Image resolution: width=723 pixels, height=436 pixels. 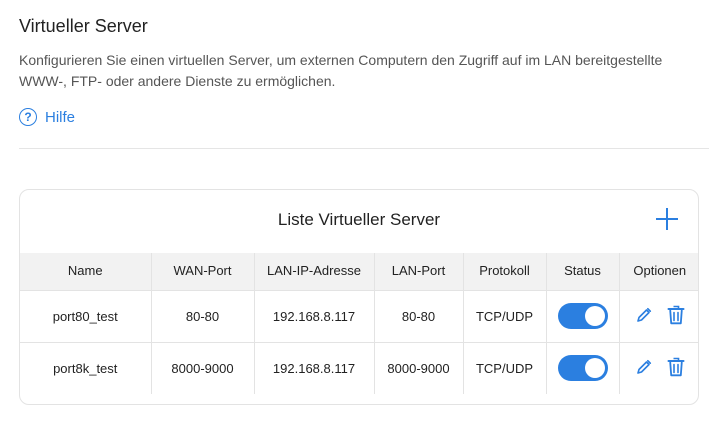 I want to click on cell-name: port8k_test, so click(x=85, y=367).